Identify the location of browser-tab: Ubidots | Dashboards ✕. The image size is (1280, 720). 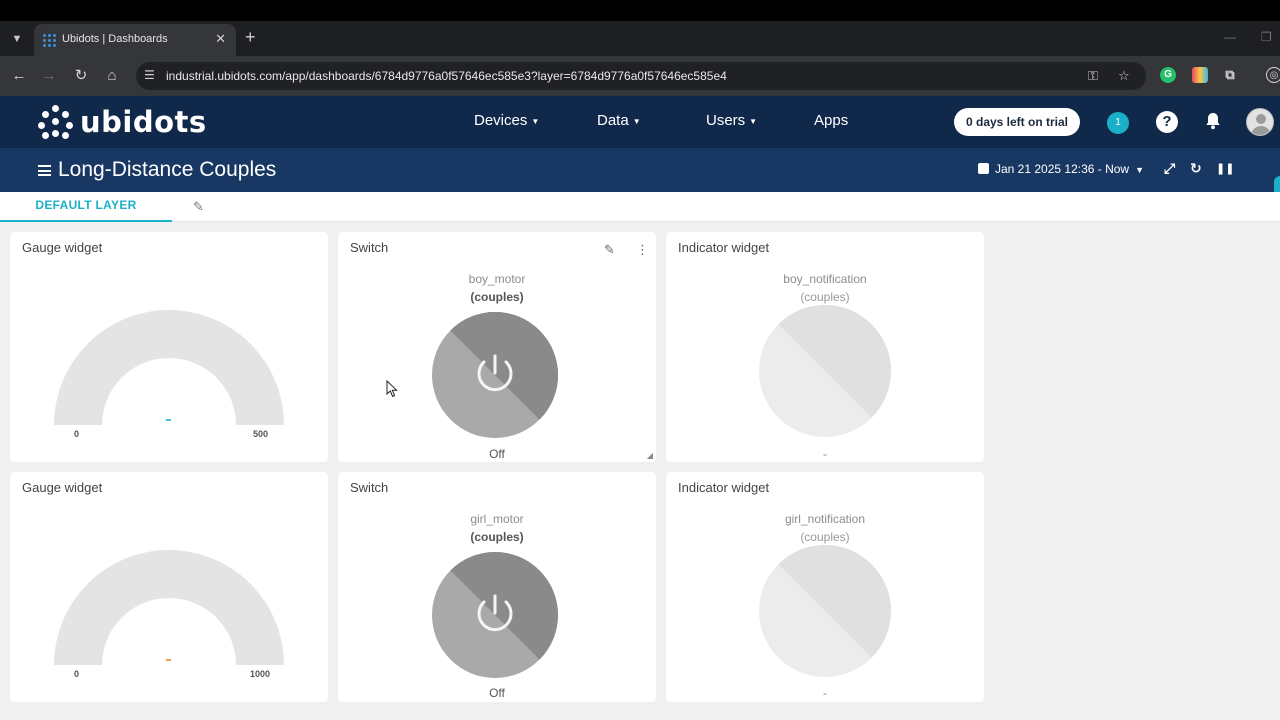
(135, 40).